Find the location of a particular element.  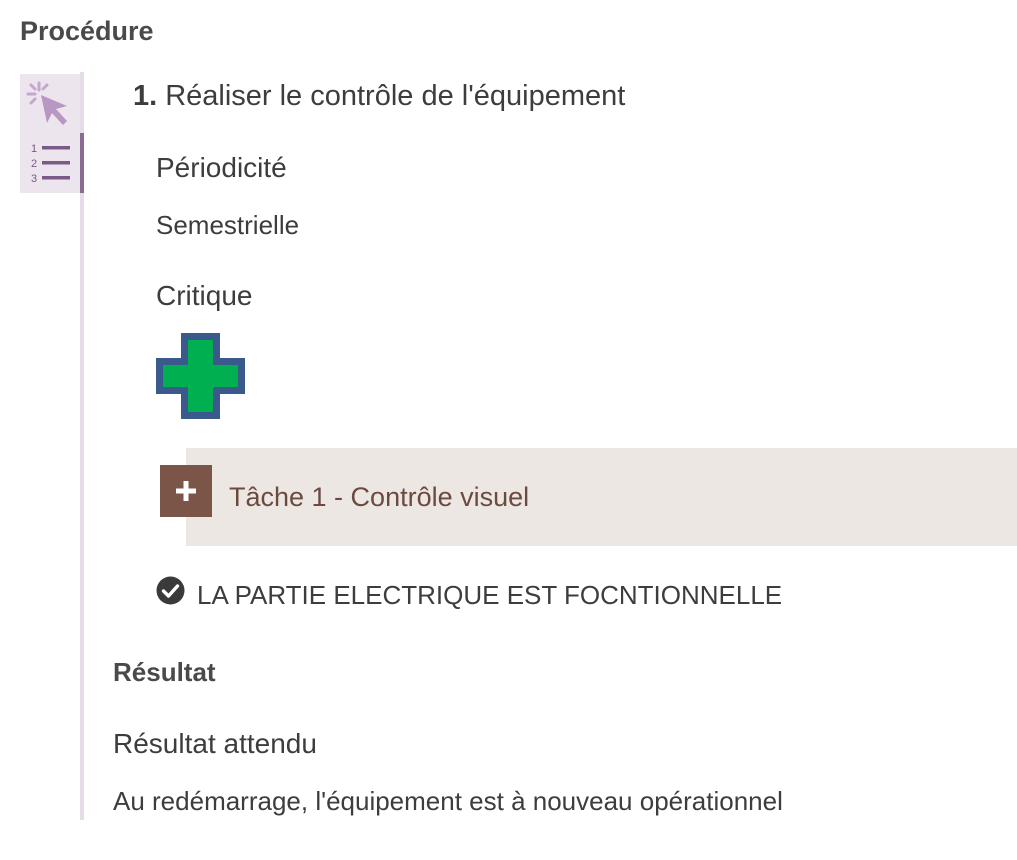

procedure-title: Procédure is located at coordinates (87, 31).